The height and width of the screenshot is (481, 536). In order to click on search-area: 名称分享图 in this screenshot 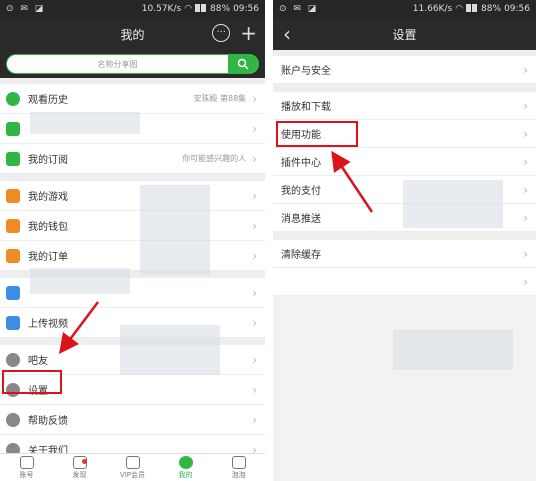, I will do `click(132, 64)`.